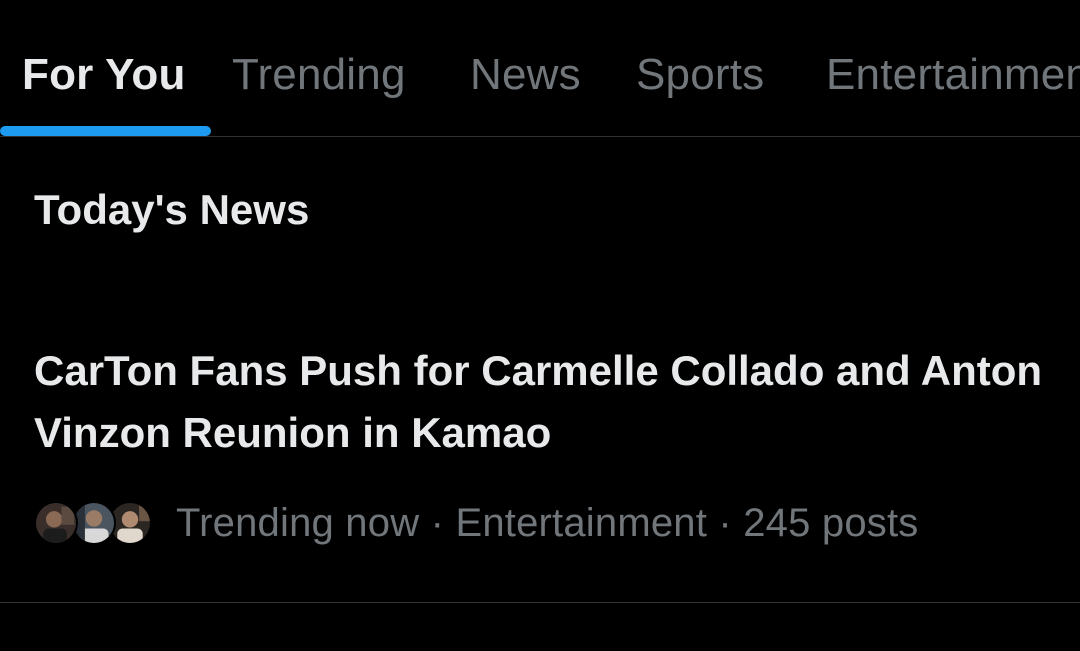 The height and width of the screenshot is (651, 1080). Describe the element at coordinates (104, 75) in the screenshot. I see `tab-for-you: For You` at that location.